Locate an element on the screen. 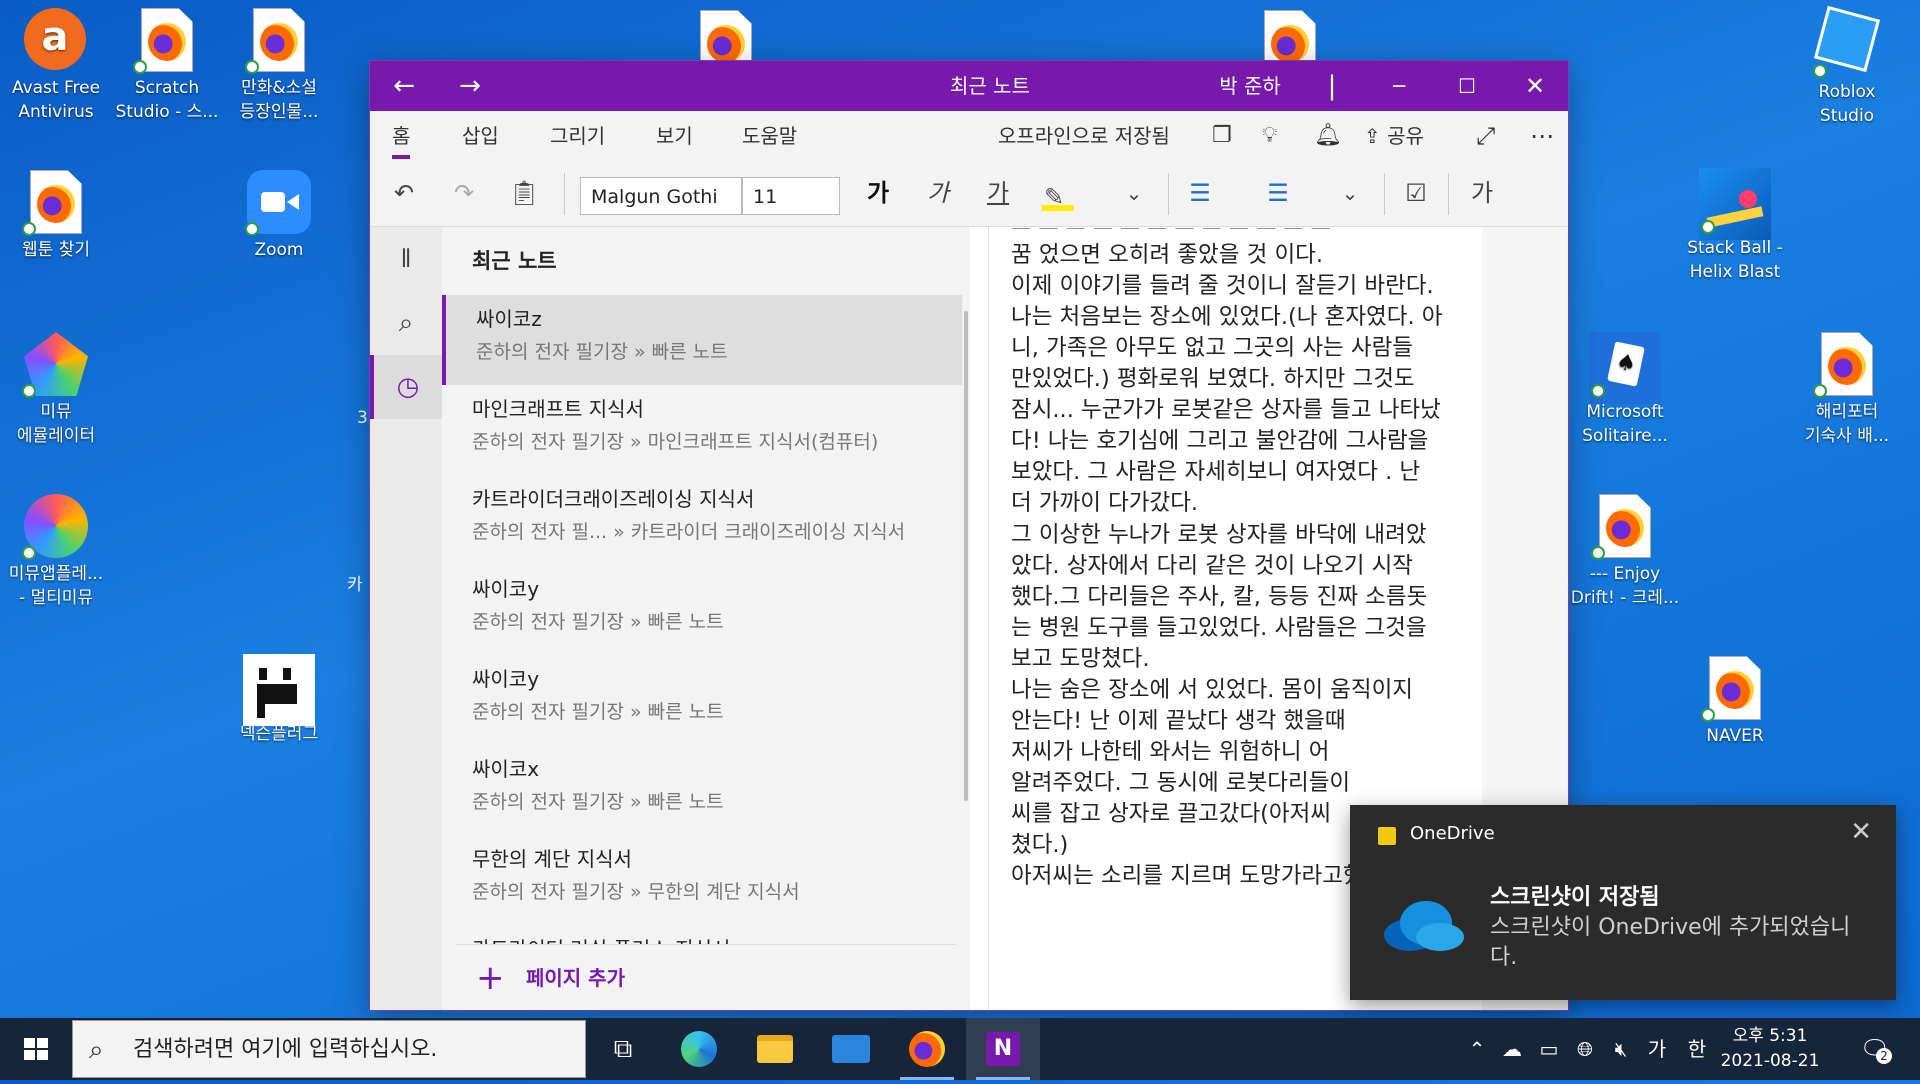 This screenshot has width=1920, height=1084. todo-tag-icon: ☑ is located at coordinates (1416, 193).